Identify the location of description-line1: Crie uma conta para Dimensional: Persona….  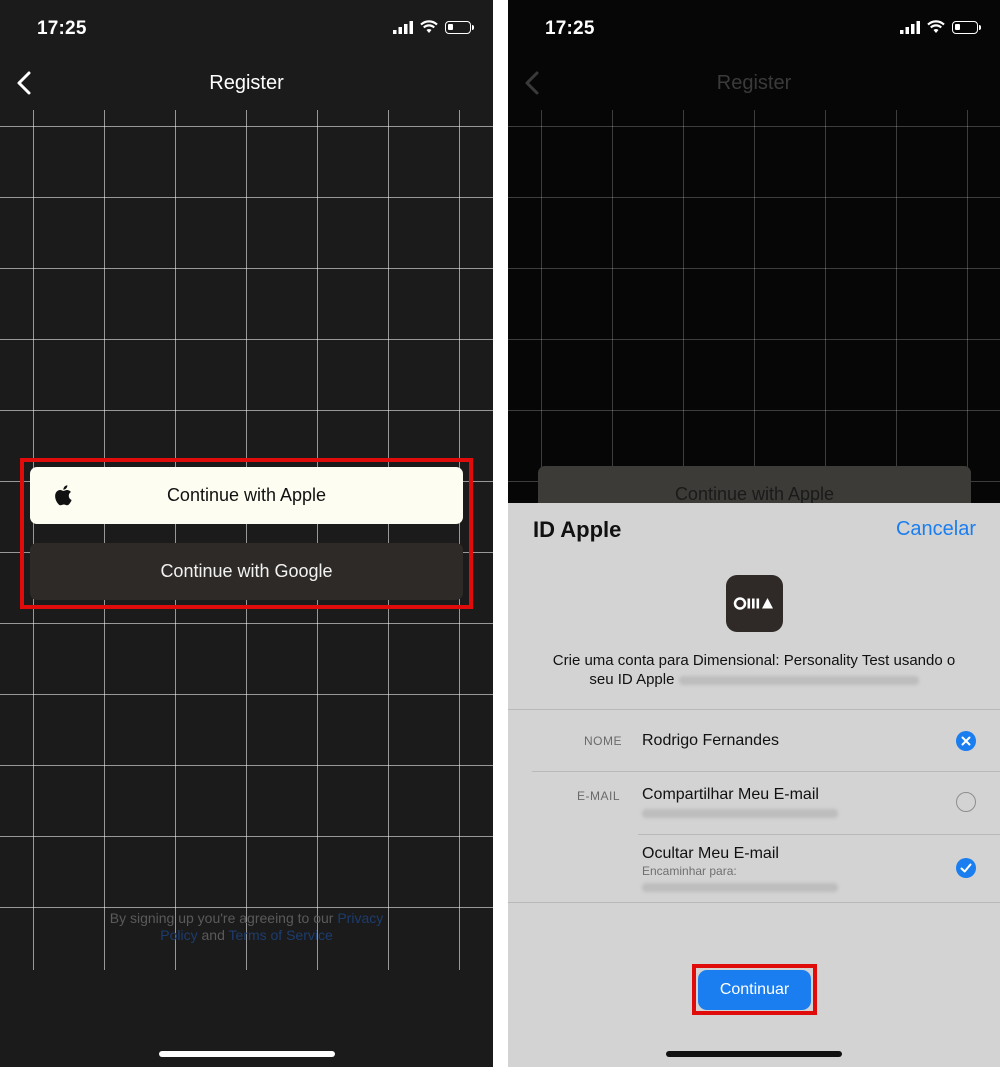
(754, 660).